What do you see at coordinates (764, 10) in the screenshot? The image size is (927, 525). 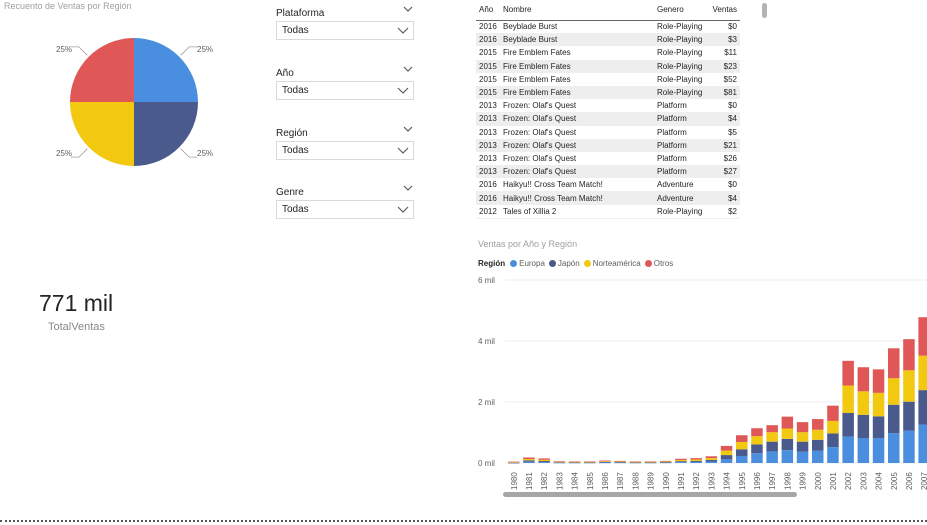 I see `table-vertical-scrollbar` at bounding box center [764, 10].